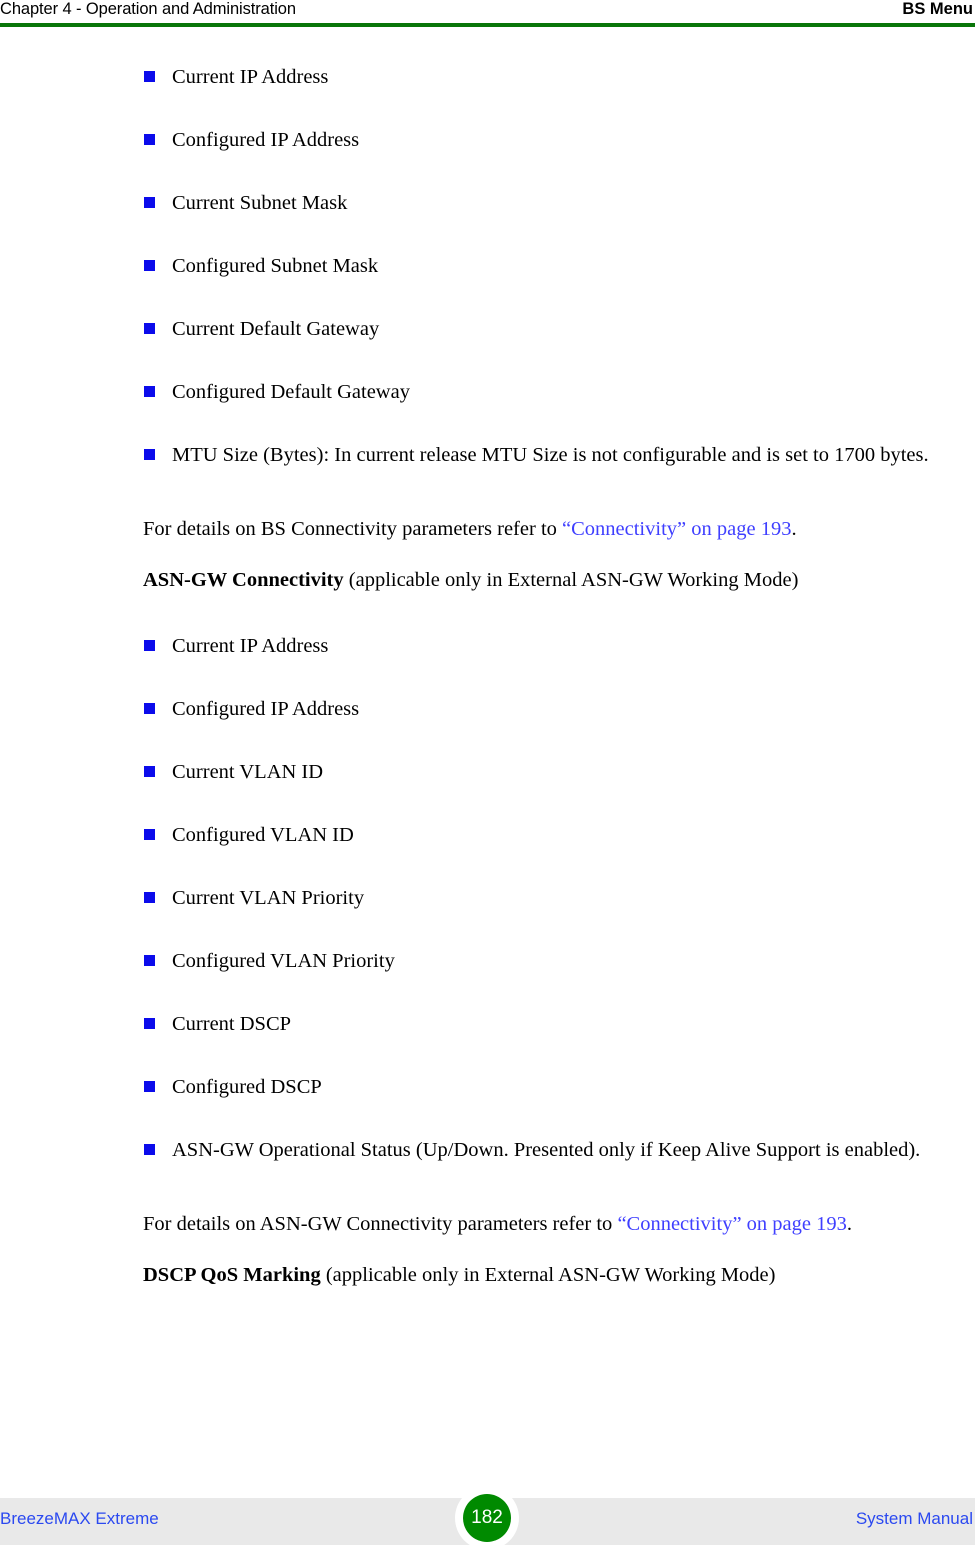  What do you see at coordinates (557, 835) in the screenshot?
I see `list-item: Configured VLAN ID` at bounding box center [557, 835].